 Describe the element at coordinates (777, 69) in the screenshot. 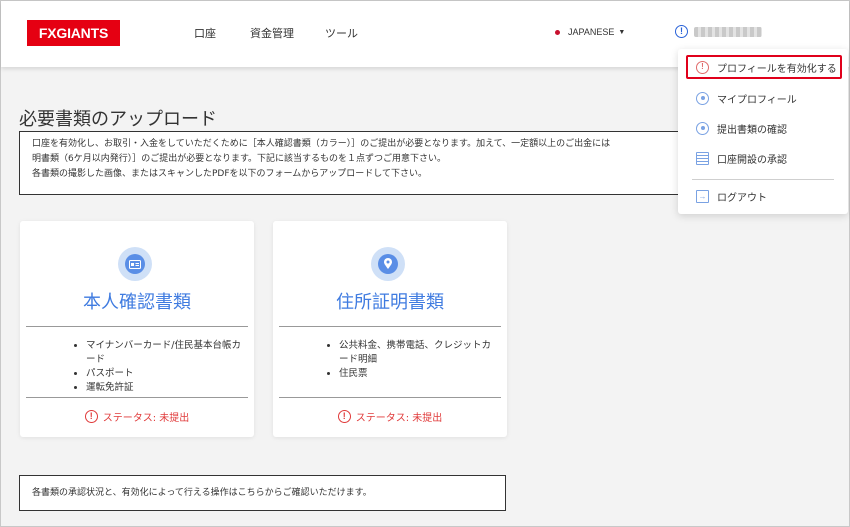

I see `menu-label: プロフィールを有効化する` at that location.